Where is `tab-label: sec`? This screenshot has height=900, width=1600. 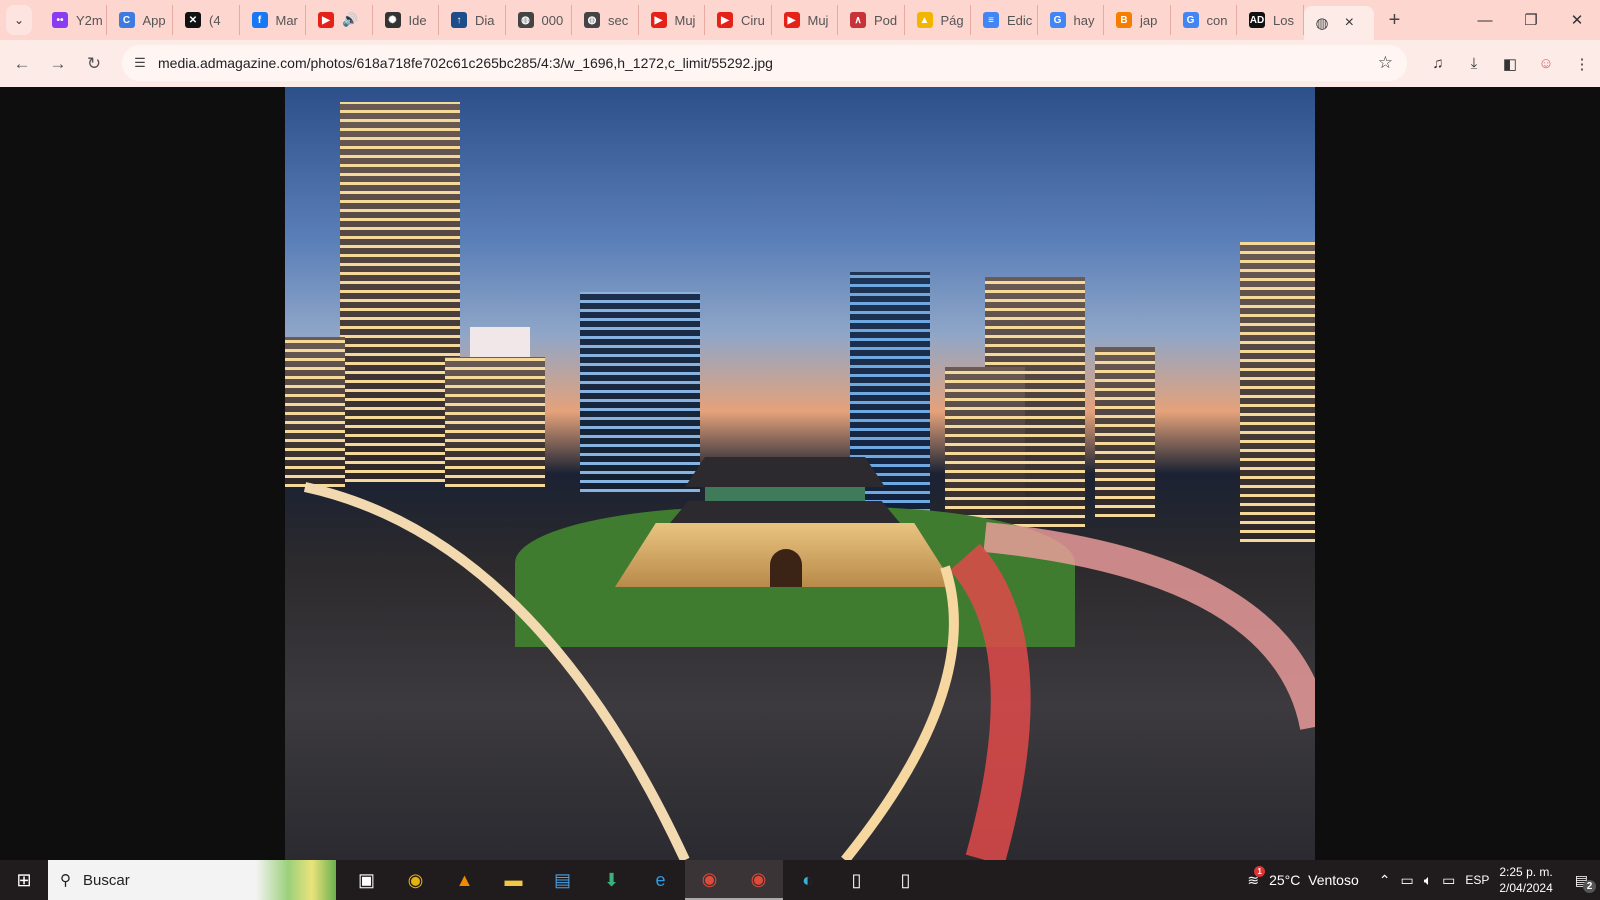
tab-label: sec is located at coordinates (618, 20).